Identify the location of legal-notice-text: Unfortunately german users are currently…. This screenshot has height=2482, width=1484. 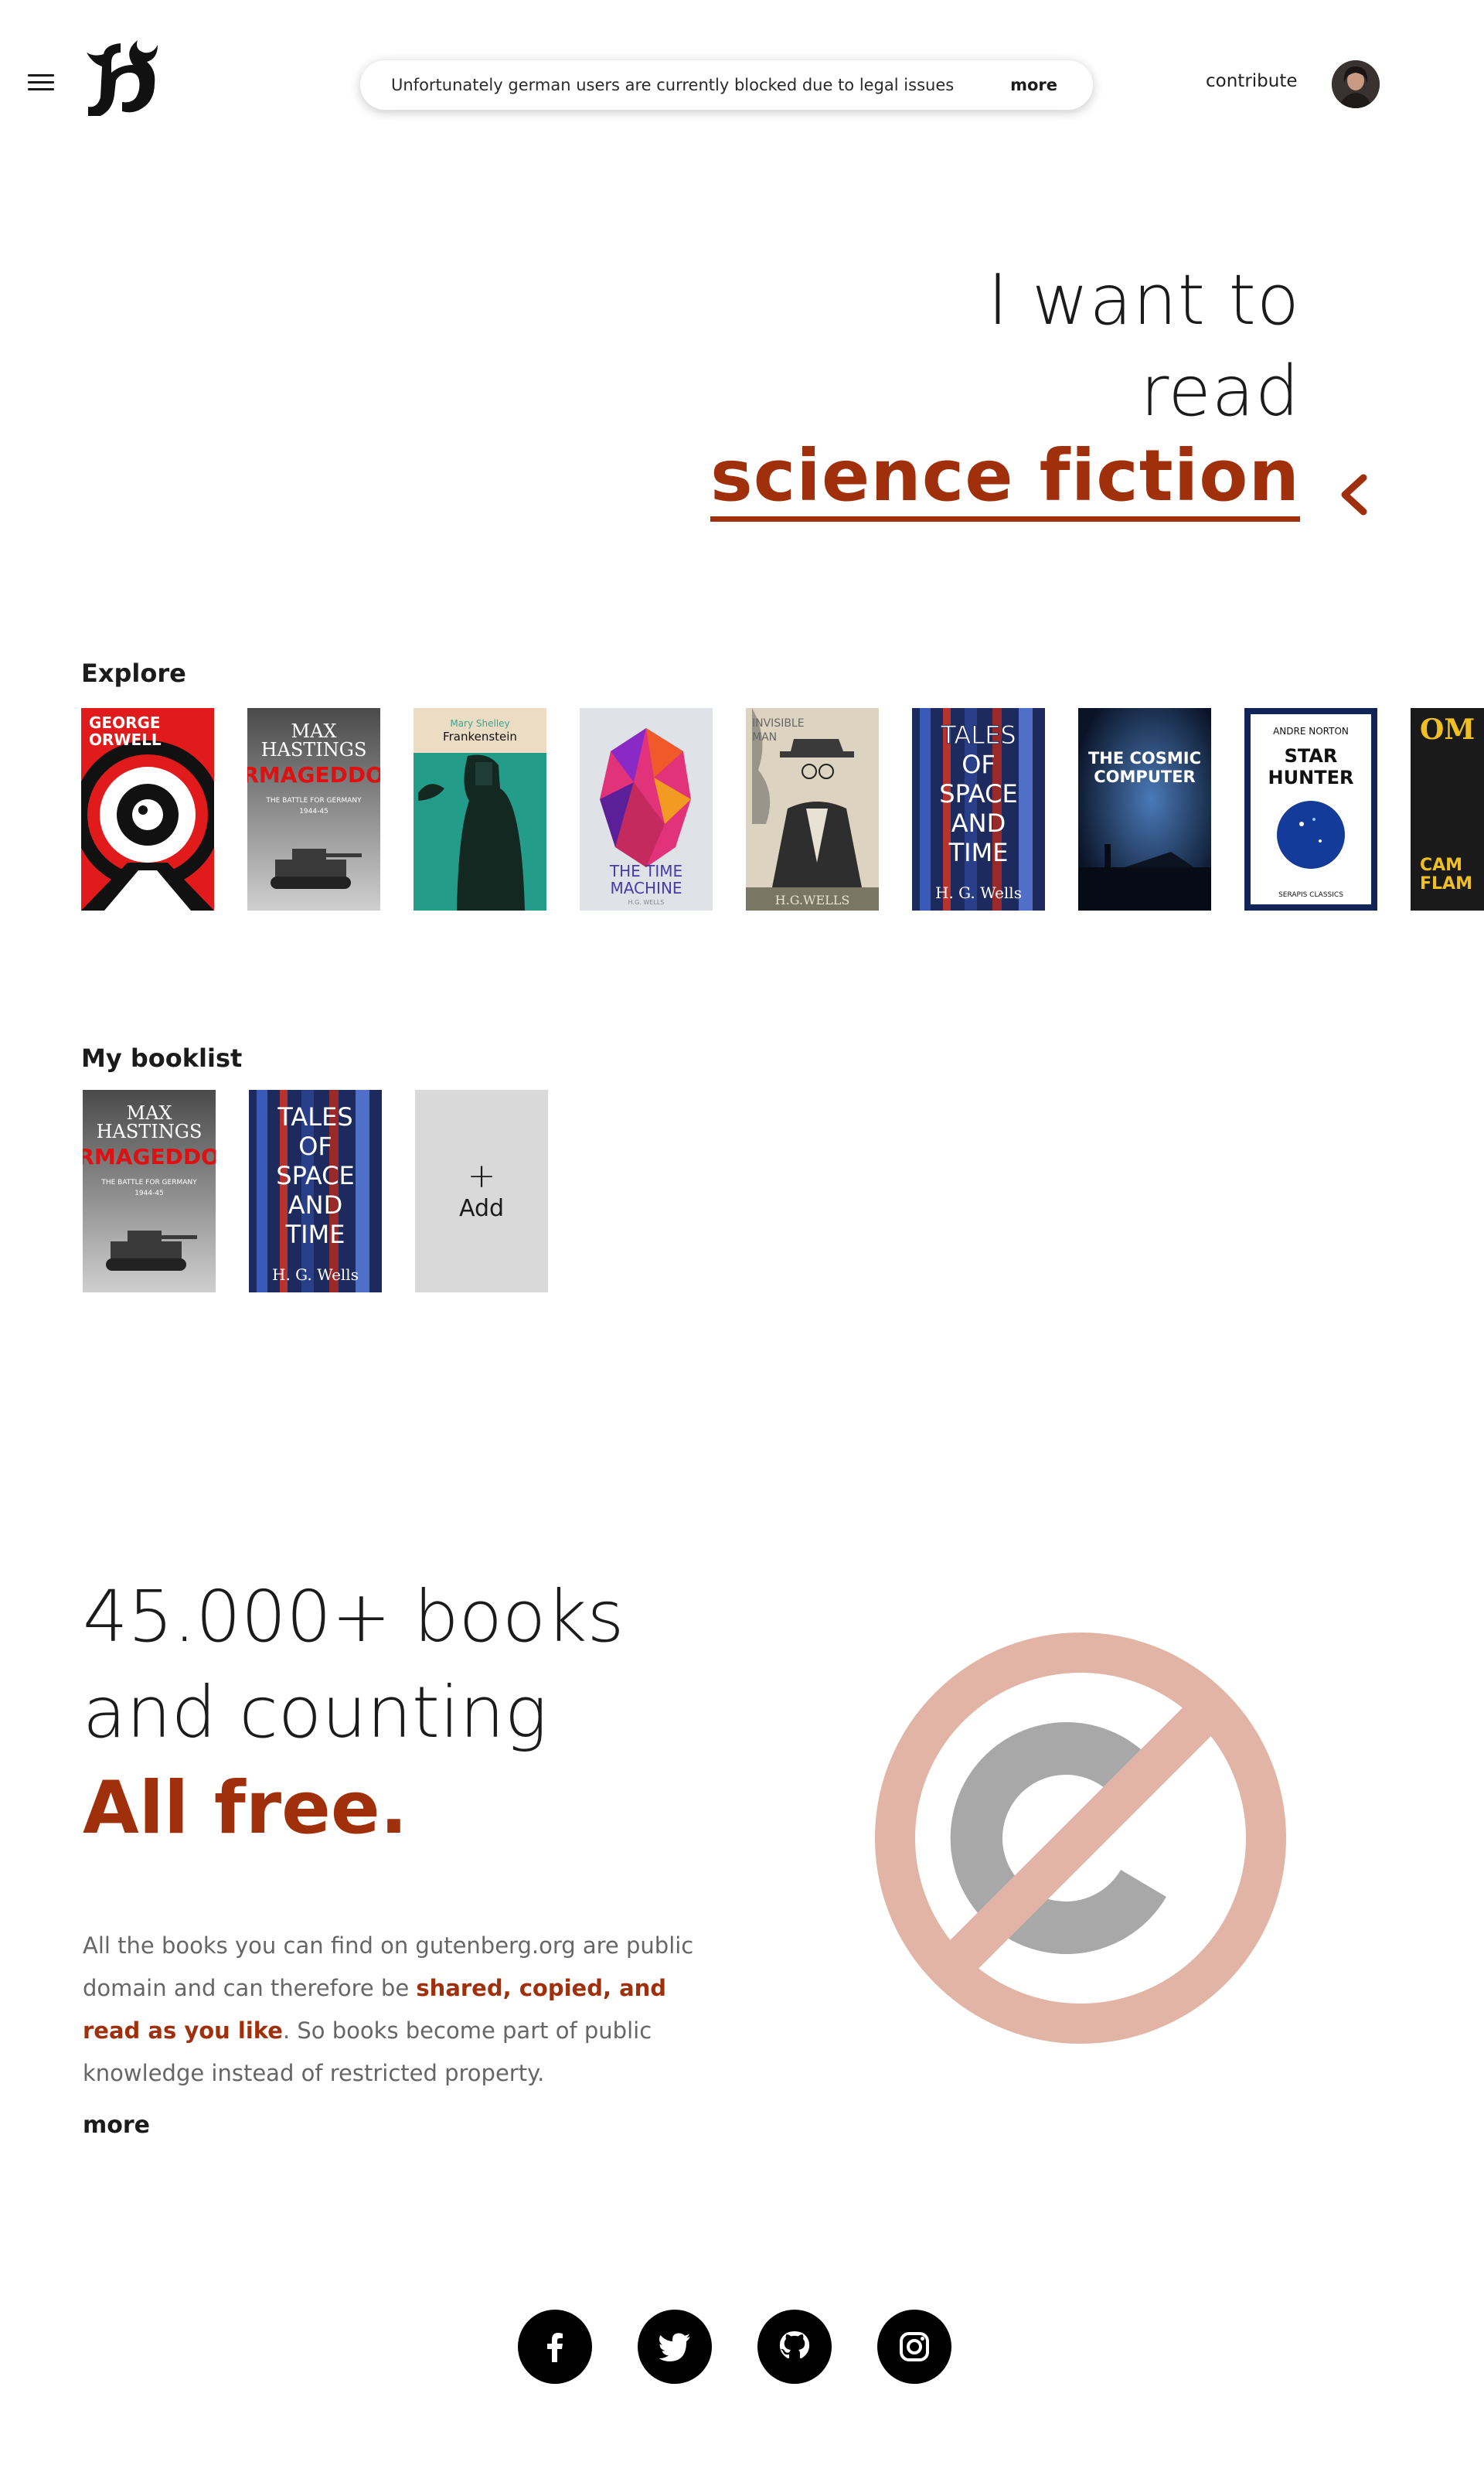
(673, 85).